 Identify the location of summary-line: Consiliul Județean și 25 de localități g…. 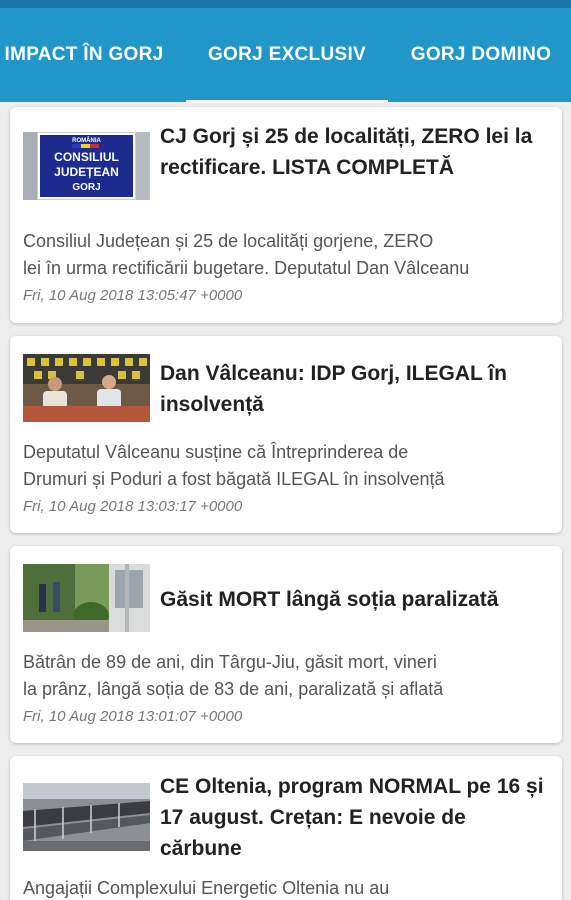
(228, 241).